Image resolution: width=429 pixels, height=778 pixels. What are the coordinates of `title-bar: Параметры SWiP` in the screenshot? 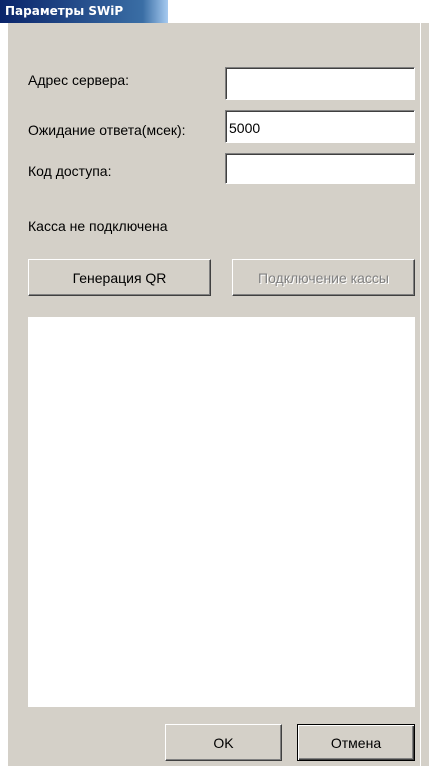 It's located at (84, 11).